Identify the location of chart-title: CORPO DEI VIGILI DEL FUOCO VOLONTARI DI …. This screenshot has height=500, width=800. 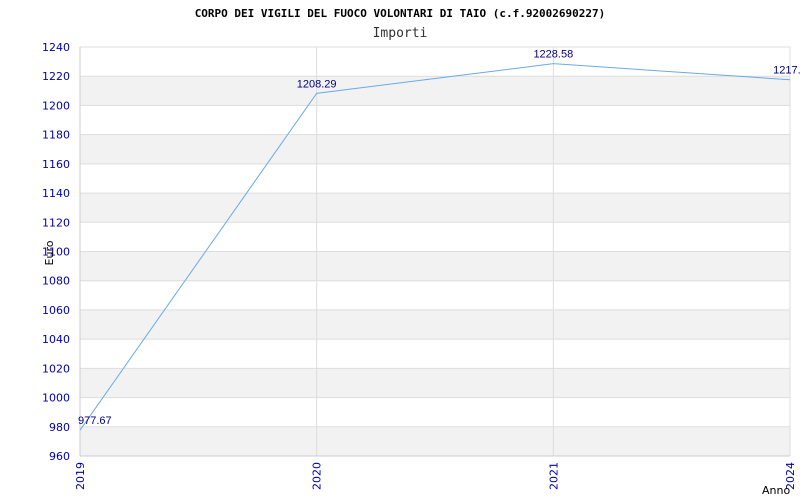
(400, 13).